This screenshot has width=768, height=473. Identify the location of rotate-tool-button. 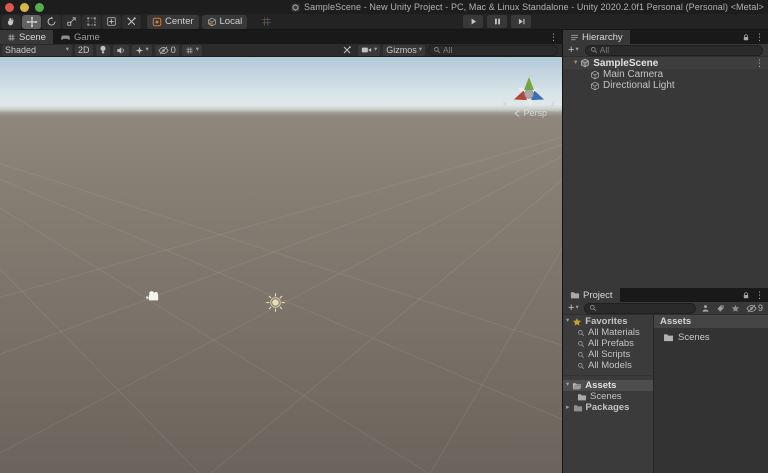
(51, 21).